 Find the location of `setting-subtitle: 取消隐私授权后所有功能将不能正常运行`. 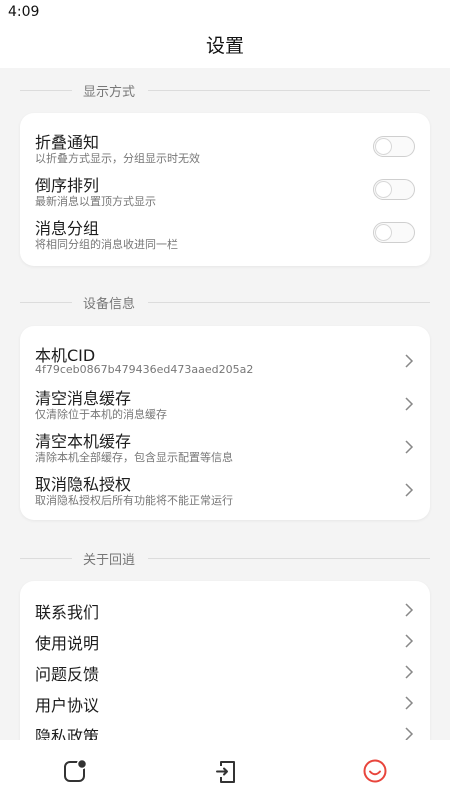

setting-subtitle: 取消隐私授权后所有功能将不能正常运行 is located at coordinates (134, 500).